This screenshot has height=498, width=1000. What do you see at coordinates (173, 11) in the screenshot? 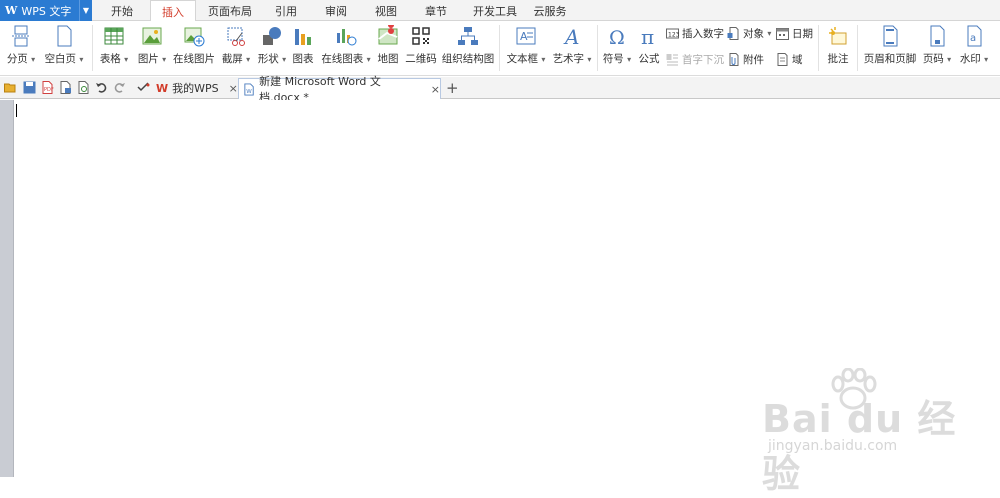
I see `tab-insert: 插入` at bounding box center [173, 11].